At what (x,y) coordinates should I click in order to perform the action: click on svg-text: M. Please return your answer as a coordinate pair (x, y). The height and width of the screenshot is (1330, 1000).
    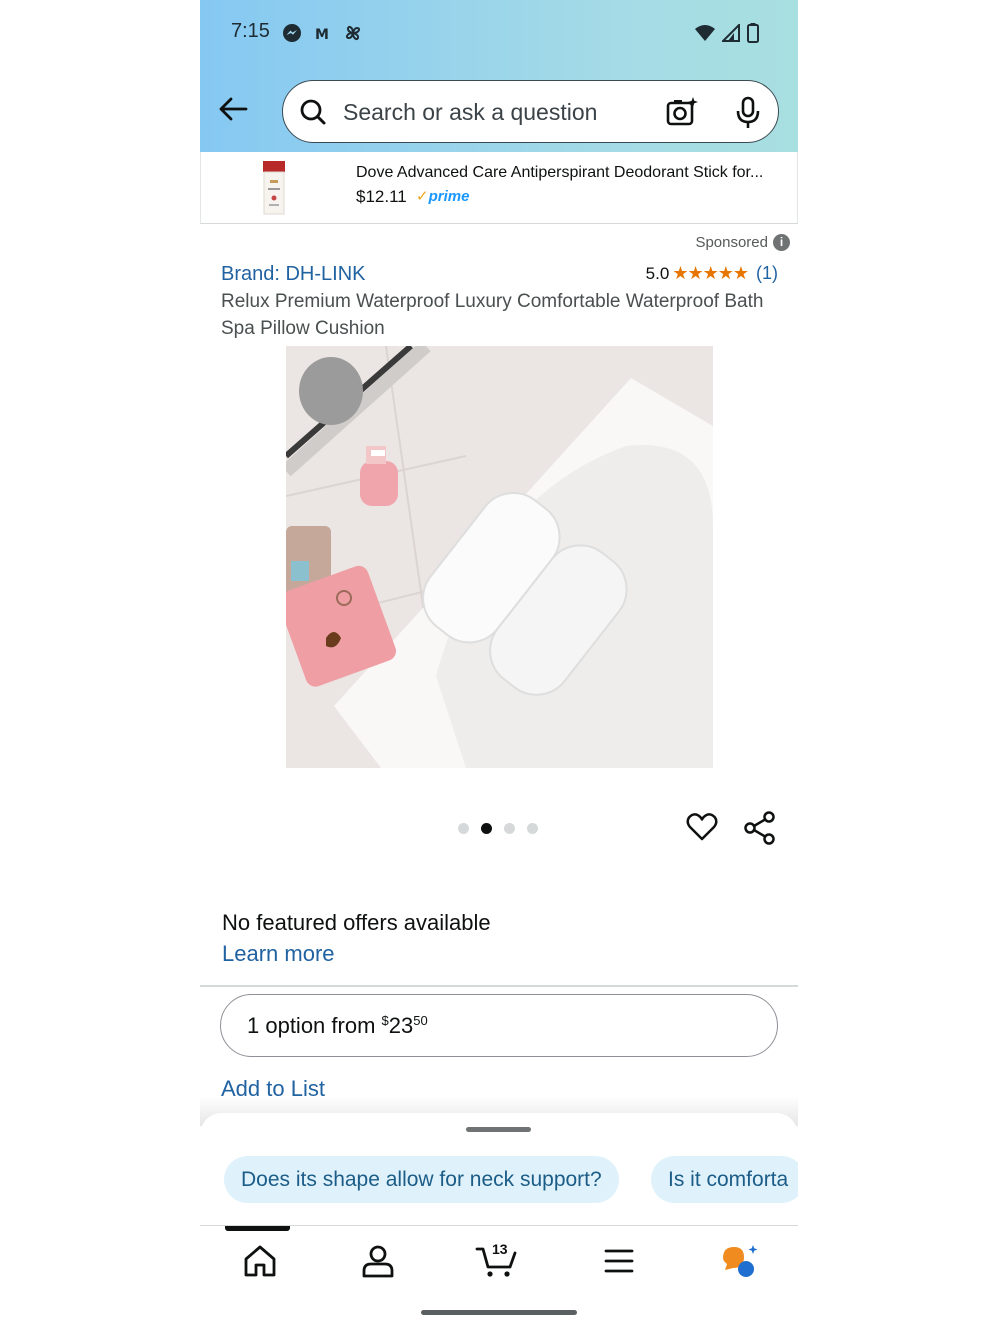
    Looking at the image, I should click on (322, 34).